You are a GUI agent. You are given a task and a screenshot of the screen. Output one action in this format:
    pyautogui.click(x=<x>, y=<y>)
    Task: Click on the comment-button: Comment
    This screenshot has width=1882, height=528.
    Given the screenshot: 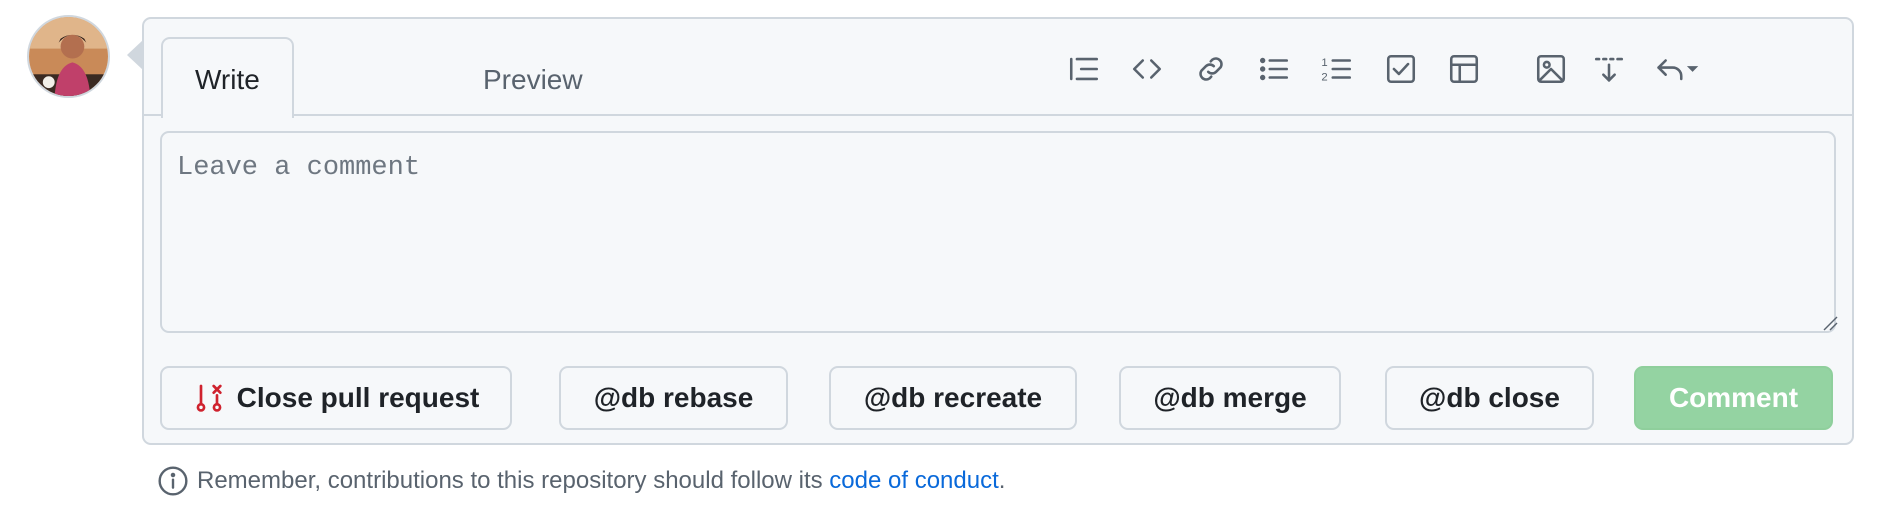 What is the action you would take?
    pyautogui.click(x=1733, y=398)
    